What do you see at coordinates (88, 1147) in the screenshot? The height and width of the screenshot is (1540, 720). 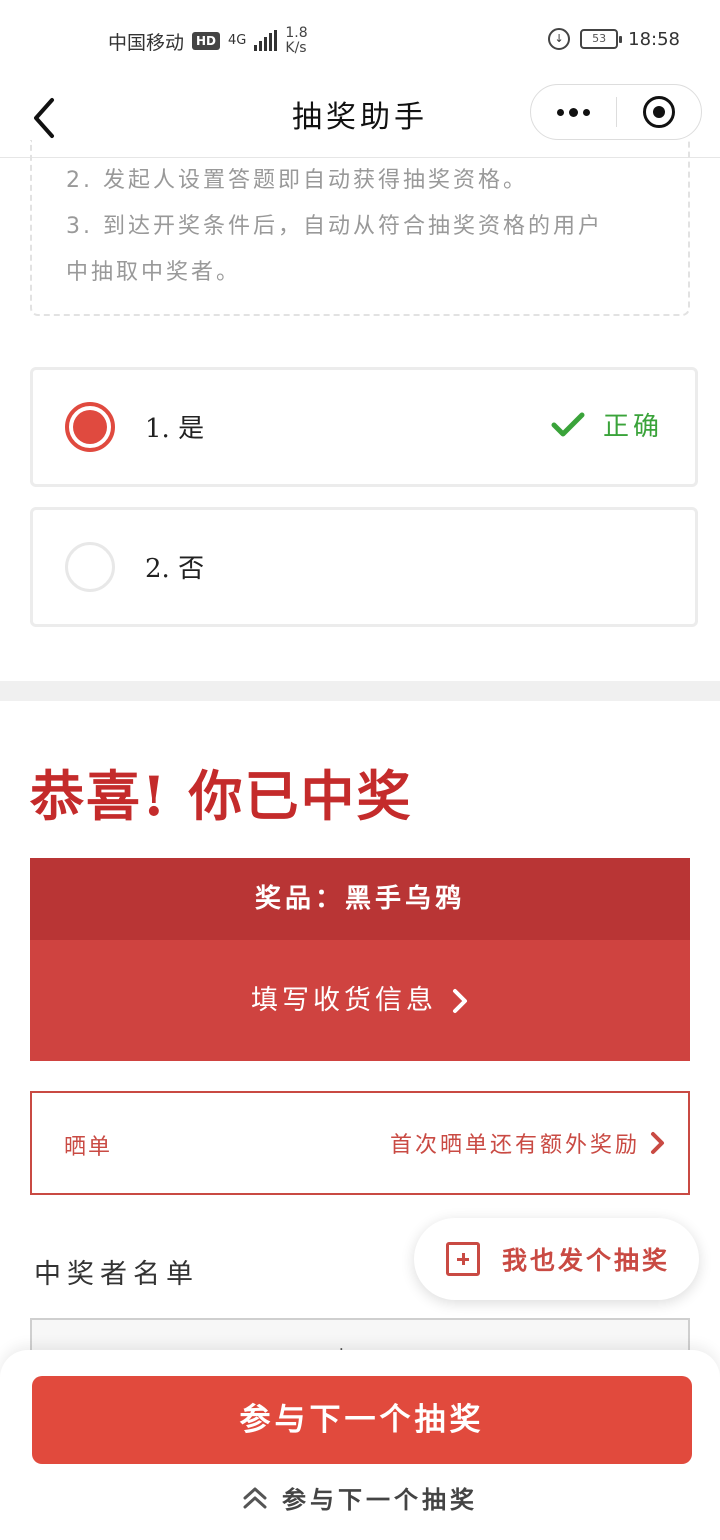 I see `share-label: 晒单` at bounding box center [88, 1147].